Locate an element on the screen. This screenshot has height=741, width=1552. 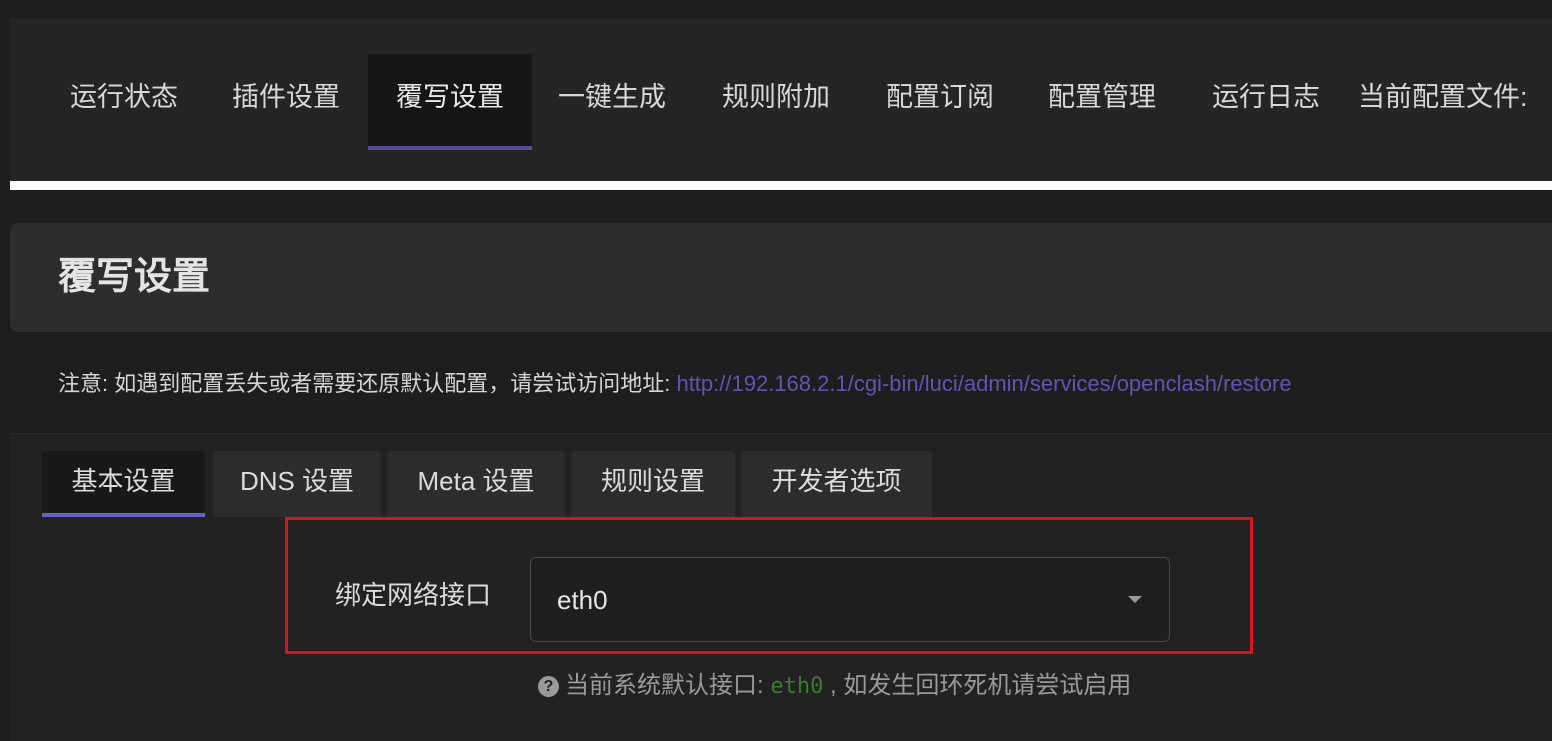
tab-current-config-file: 当前配置文件: is located at coordinates (1451, 100).